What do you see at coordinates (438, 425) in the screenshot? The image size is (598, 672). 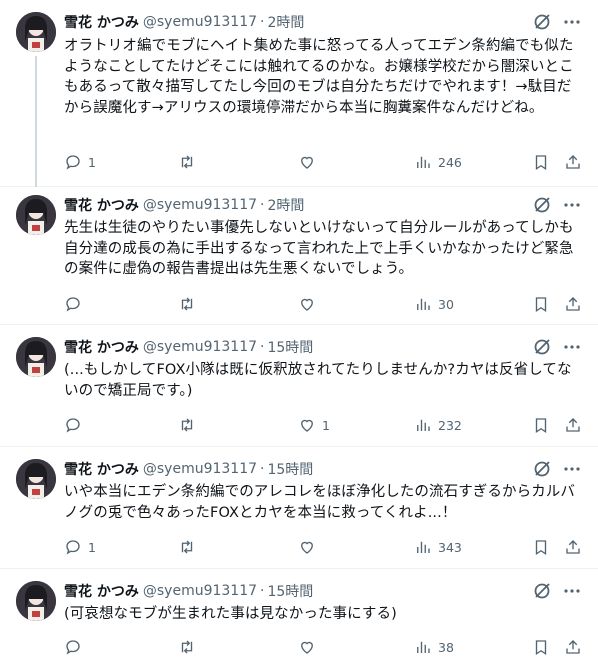 I see `views-button: 232` at bounding box center [438, 425].